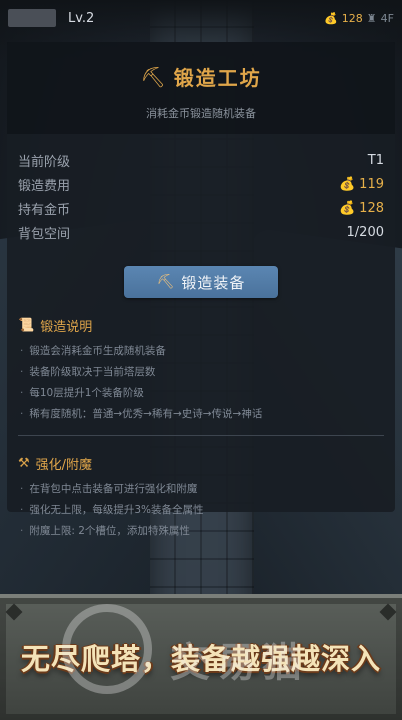  Describe the element at coordinates (24, 463) in the screenshot. I see `tools-icon: ⚒` at that location.